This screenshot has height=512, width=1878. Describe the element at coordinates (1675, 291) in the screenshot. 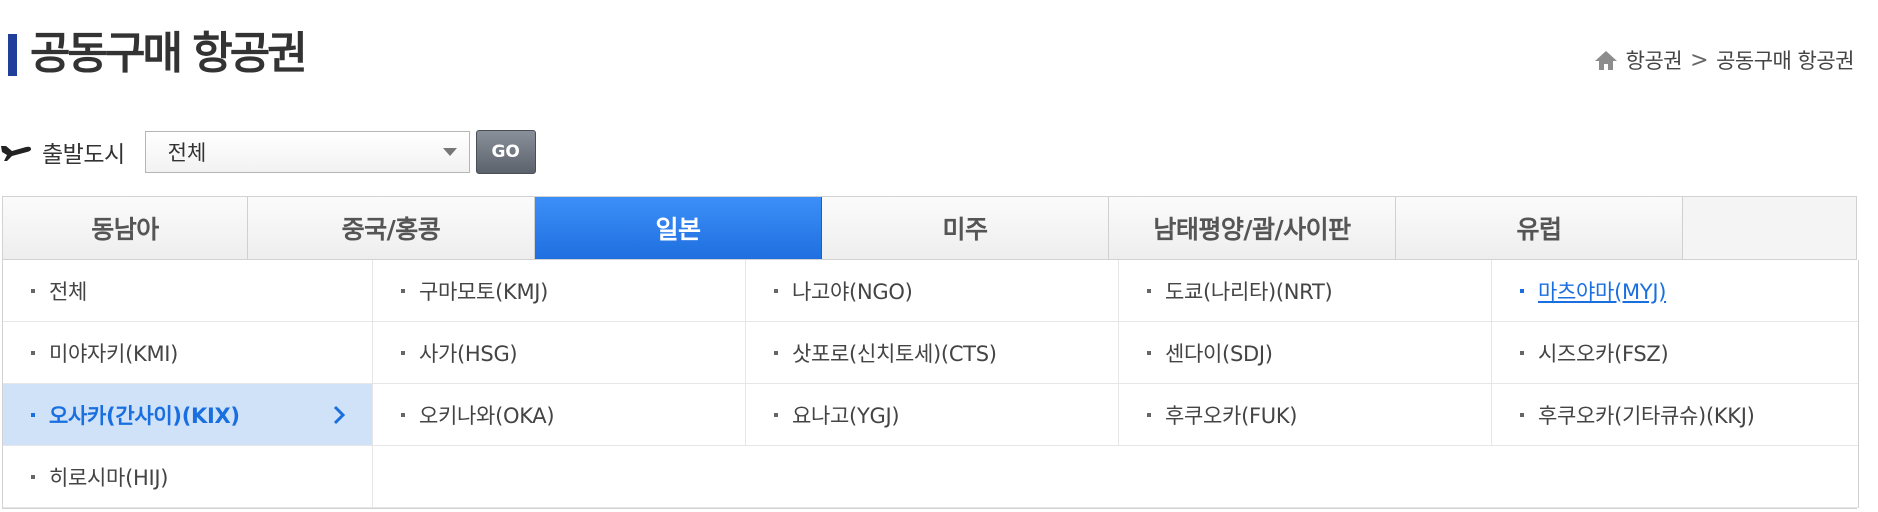

I see `city-item-link: 마츠야마(MYJ)` at that location.